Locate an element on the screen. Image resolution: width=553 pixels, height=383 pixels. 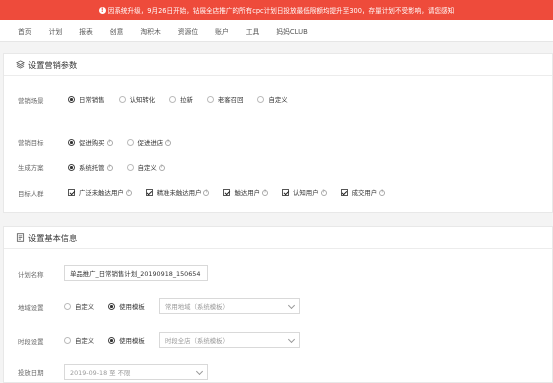
region-options: 自定义 使用模板 is located at coordinates (111, 306).